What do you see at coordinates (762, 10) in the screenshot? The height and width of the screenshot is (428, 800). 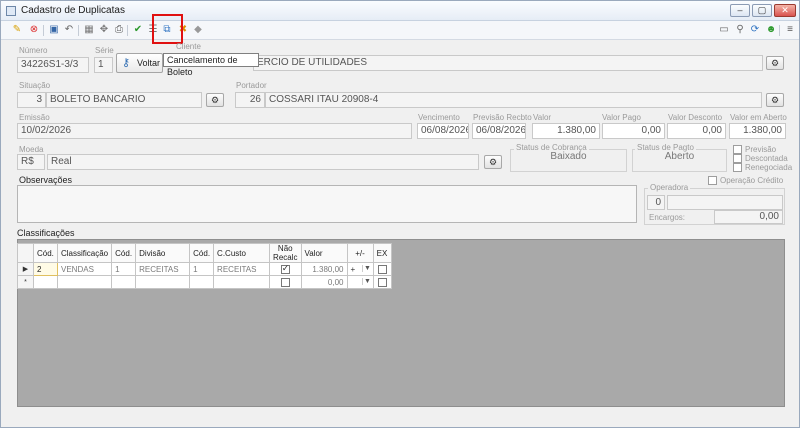 I see `maximize-button: ▢` at bounding box center [762, 10].